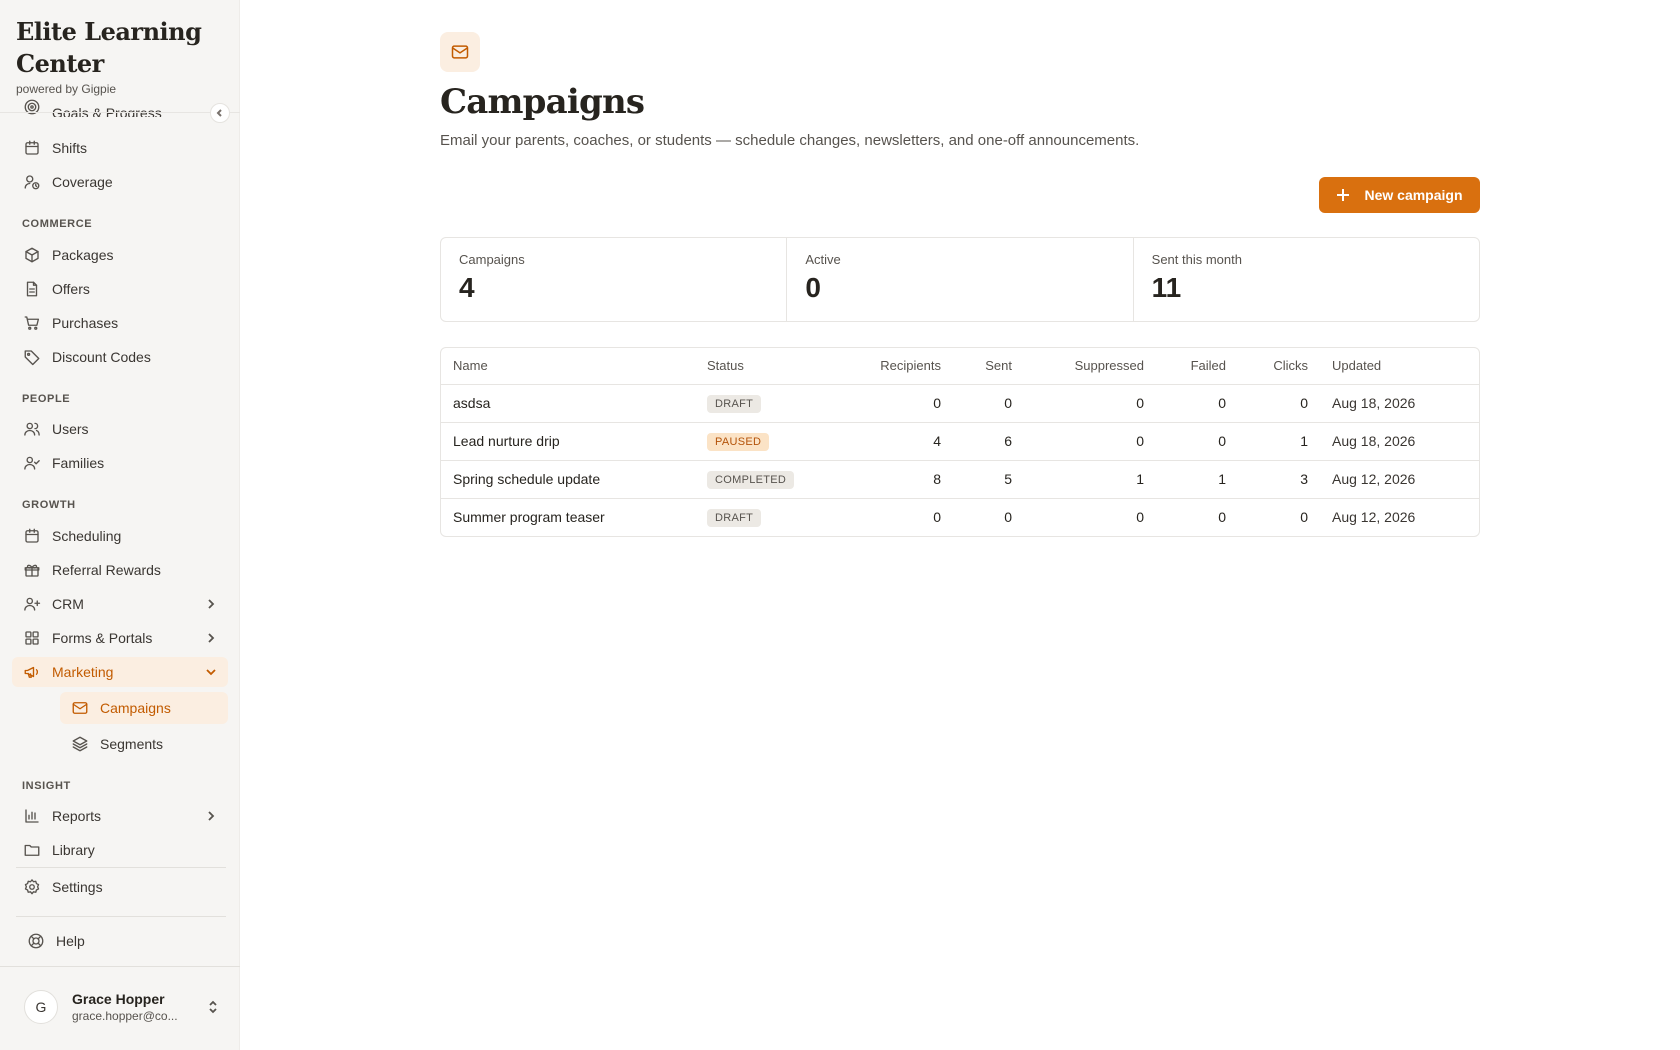 Image resolution: width=1680 pixels, height=1050 pixels. I want to click on cell-recipients: 8, so click(894, 479).